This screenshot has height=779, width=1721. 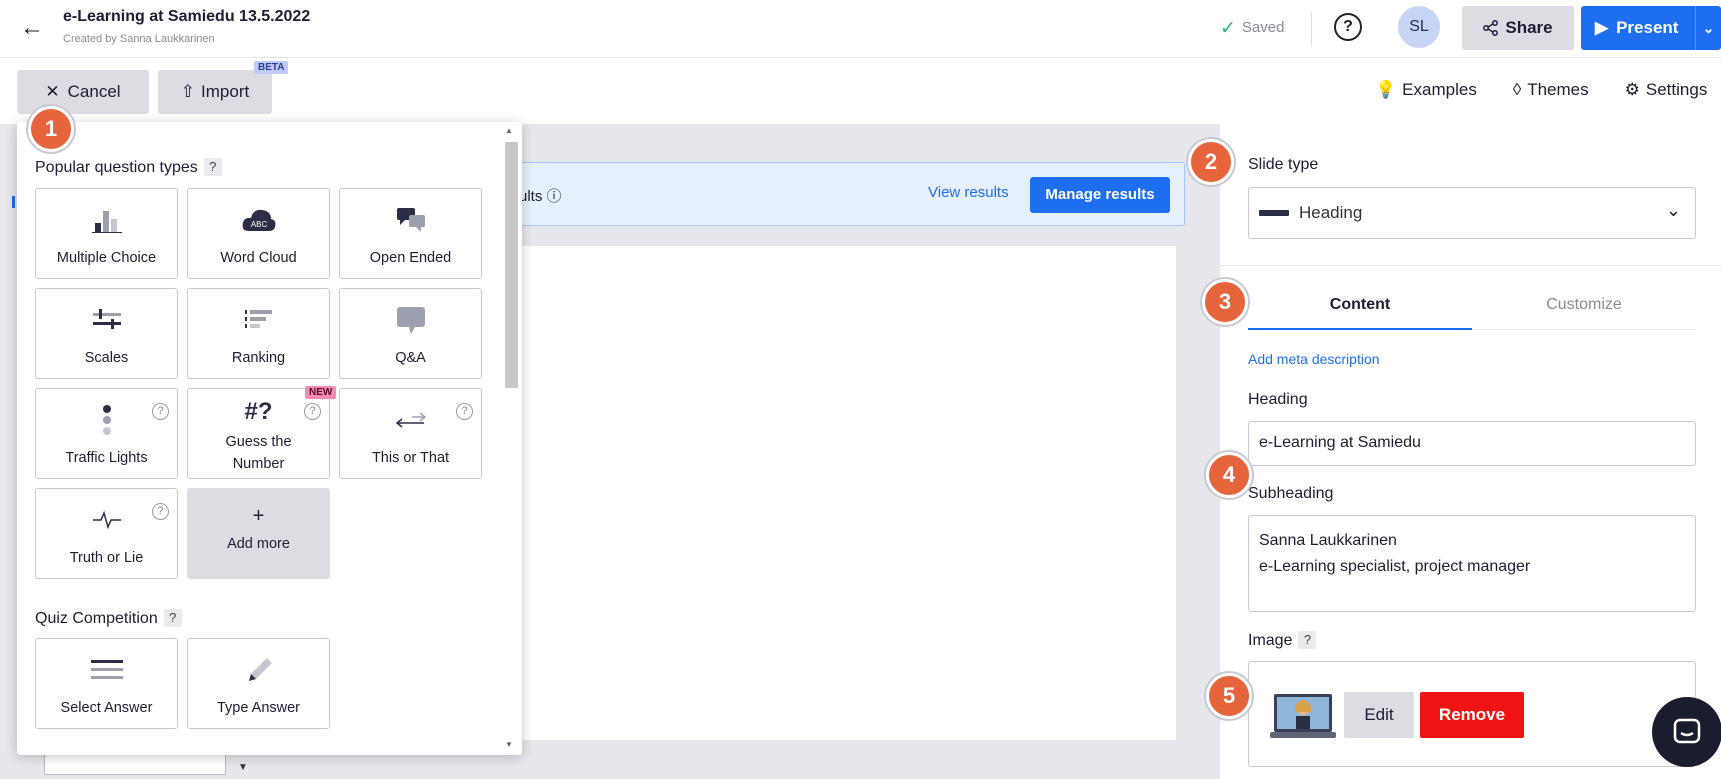 What do you see at coordinates (1225, 302) in the screenshot?
I see `step-marker: 3` at bounding box center [1225, 302].